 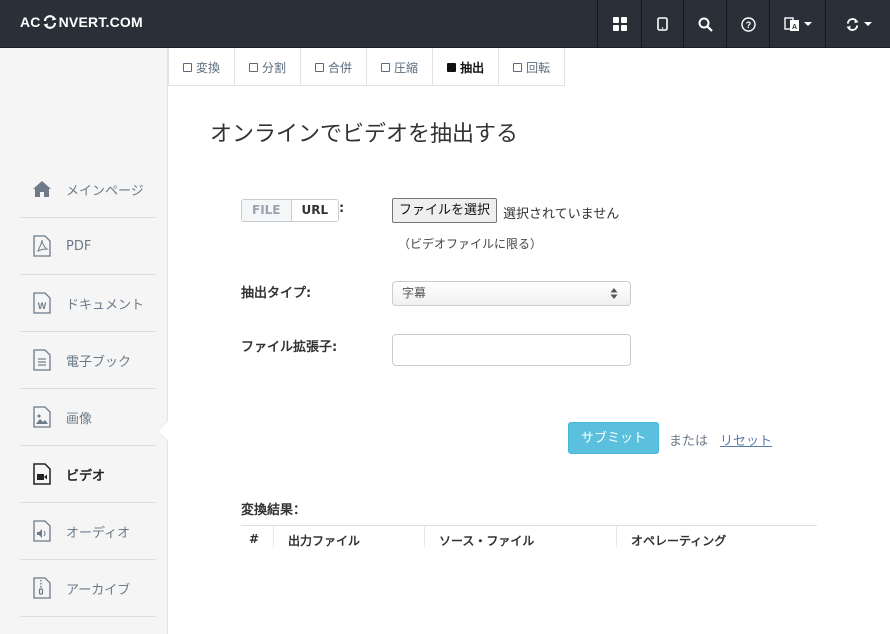 I want to click on search-button, so click(x=704, y=24).